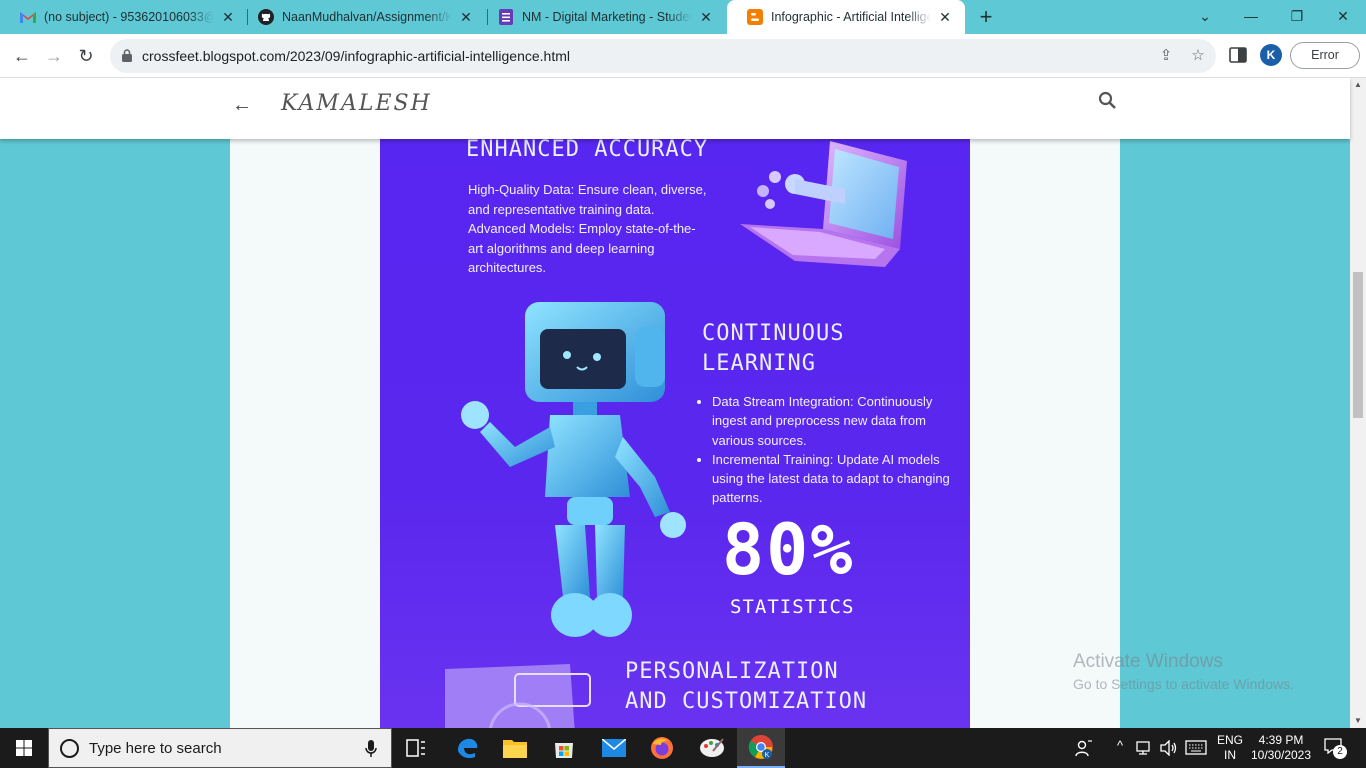 The image size is (1366, 768). What do you see at coordinates (755, 17) in the screenshot?
I see `blogger-icon` at bounding box center [755, 17].